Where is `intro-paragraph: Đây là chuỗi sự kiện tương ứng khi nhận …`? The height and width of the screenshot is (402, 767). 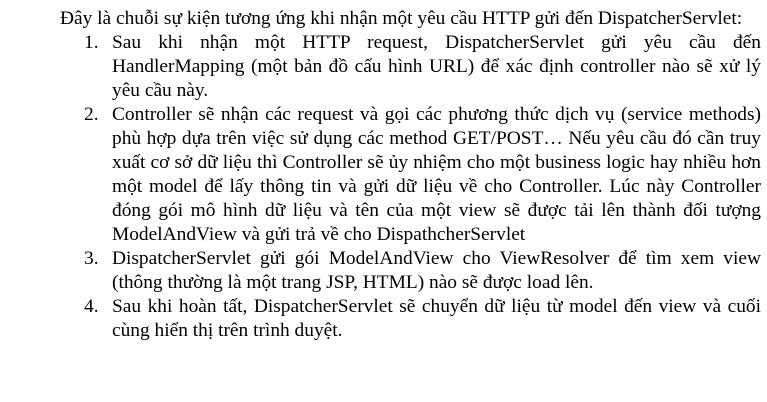
intro-paragraph: Đây là chuỗi sự kiện tương ứng khi nhận … is located at coordinates (401, 18).